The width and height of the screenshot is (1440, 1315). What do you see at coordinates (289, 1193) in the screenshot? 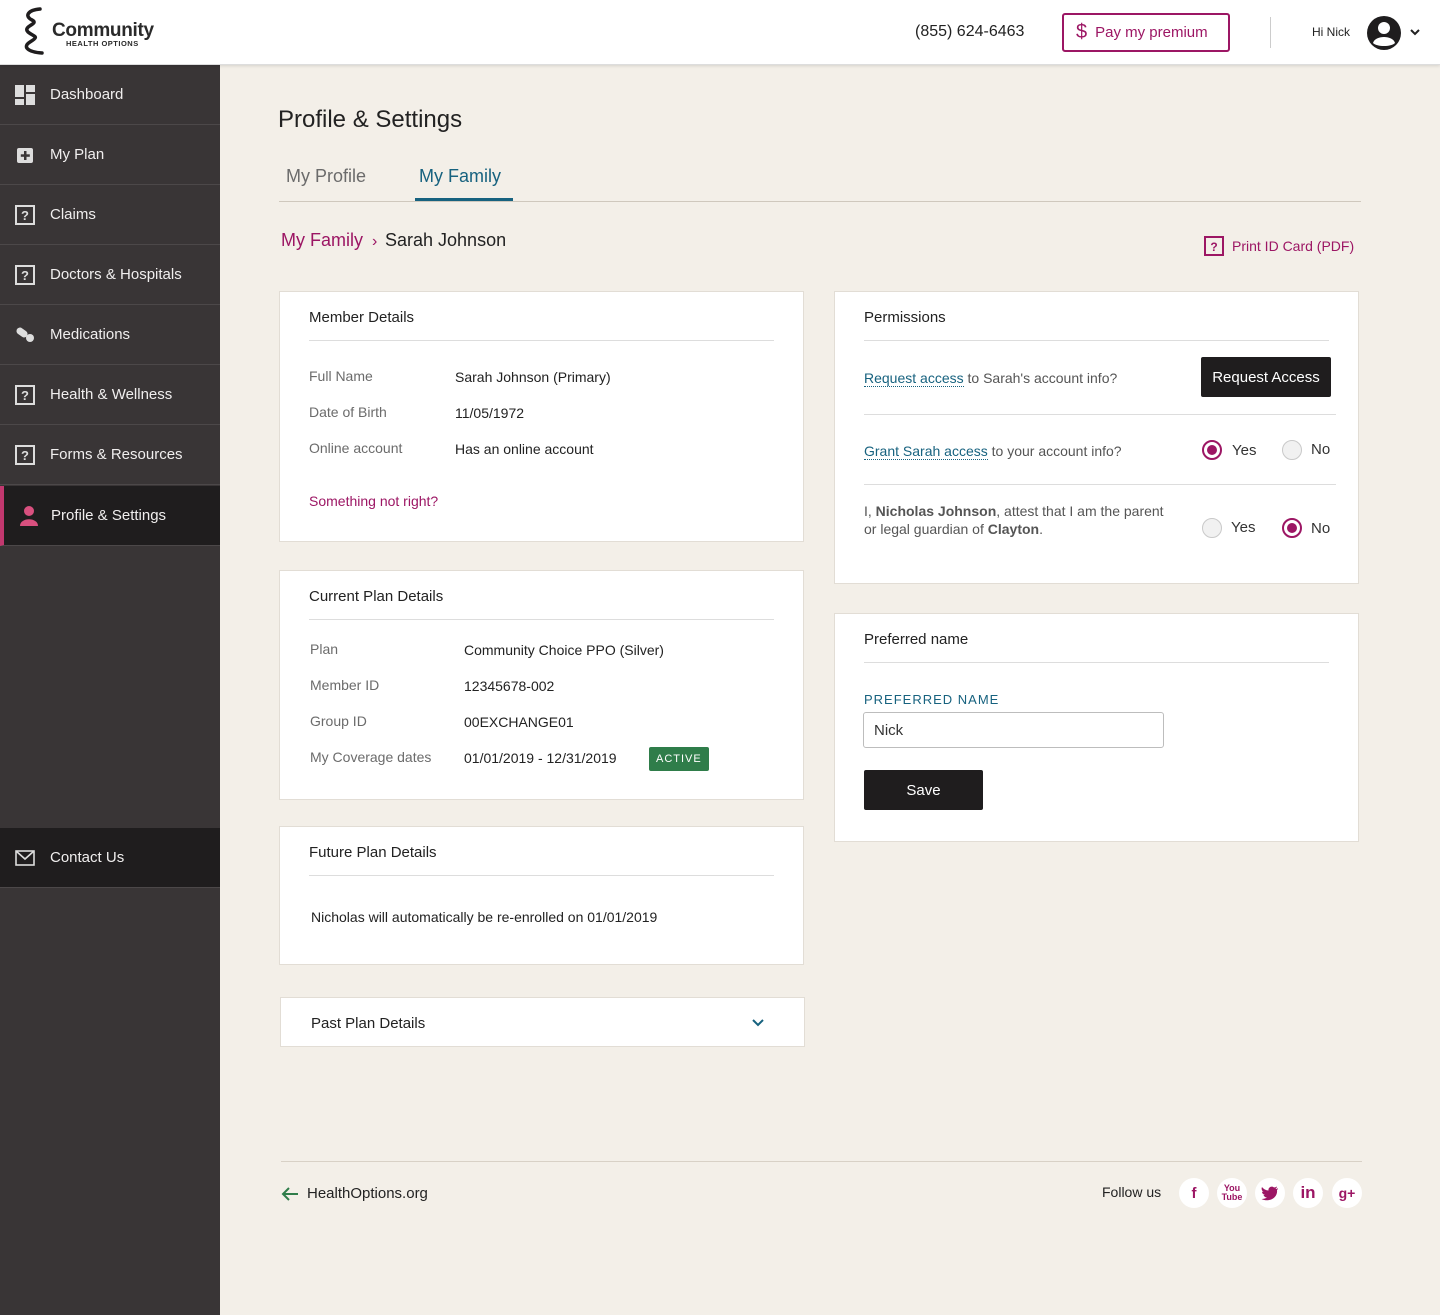
I see `arrow-left-icon` at bounding box center [289, 1193].